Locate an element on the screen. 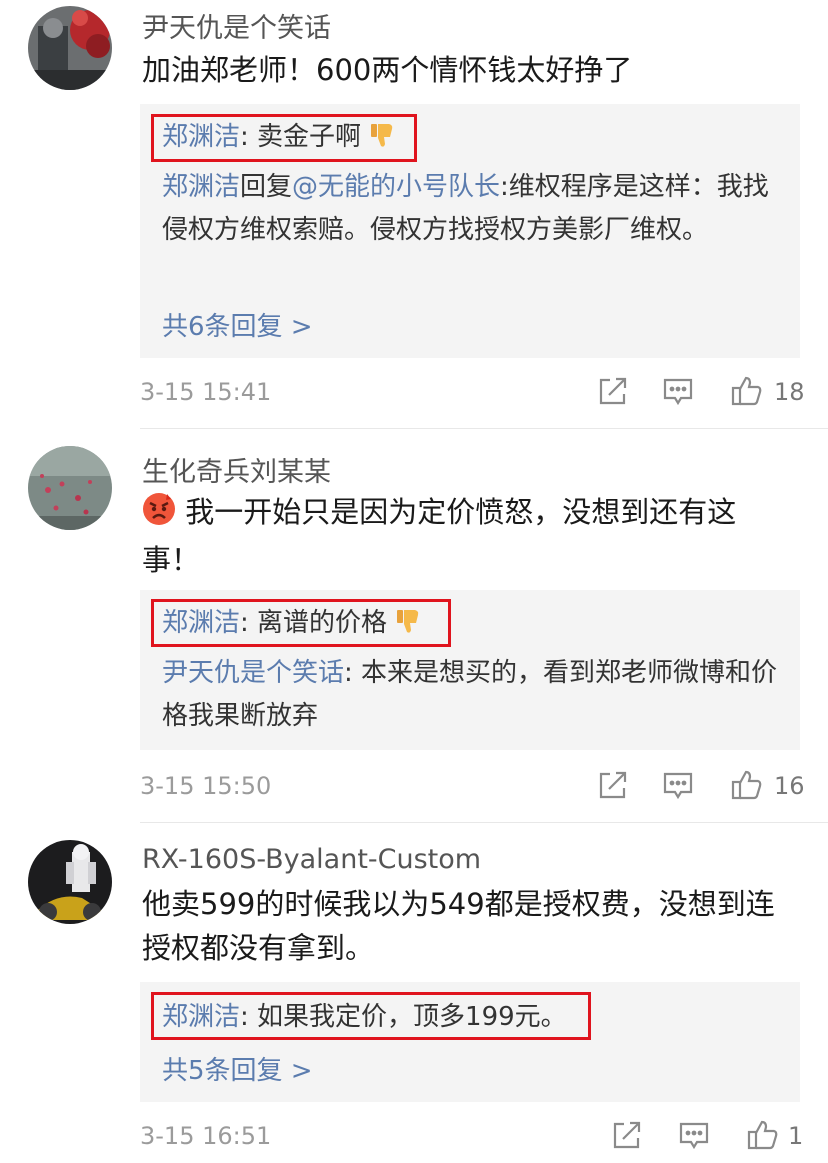 This screenshot has width=828, height=1163. more-replies-link: 共6条回复 > is located at coordinates (237, 324).